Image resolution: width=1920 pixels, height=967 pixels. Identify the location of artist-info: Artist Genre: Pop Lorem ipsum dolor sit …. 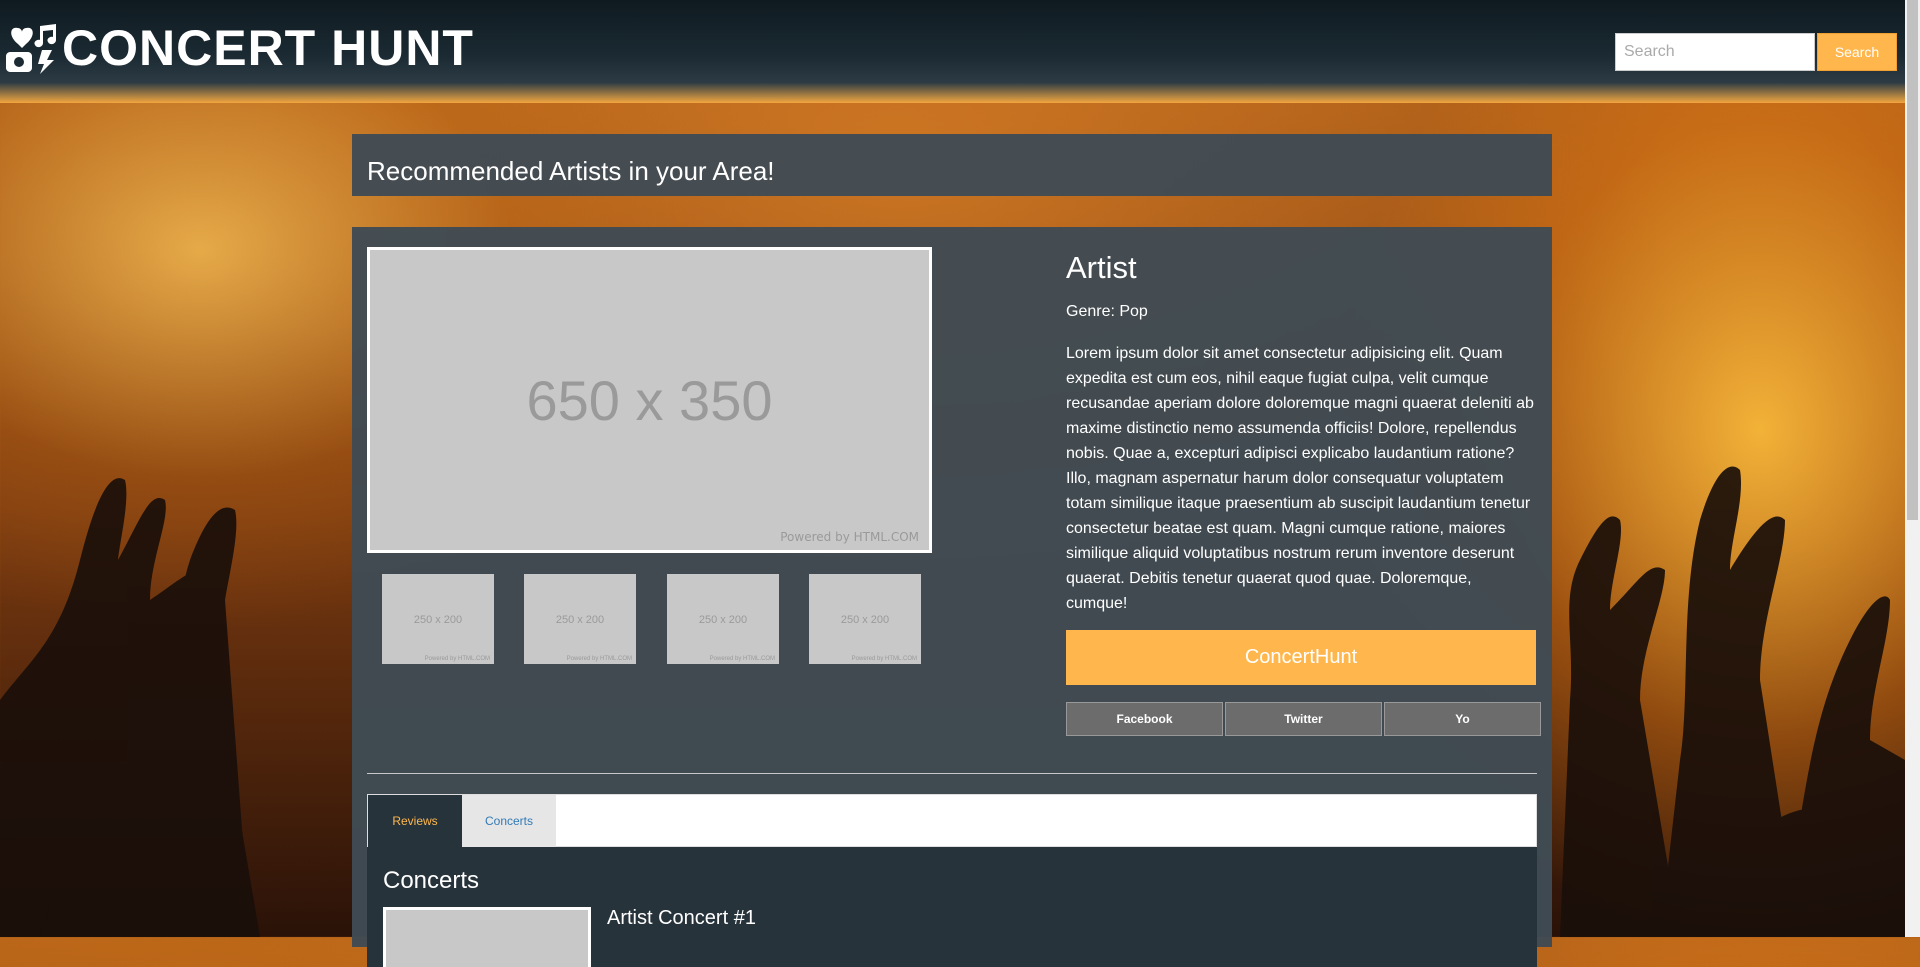
(1301, 432).